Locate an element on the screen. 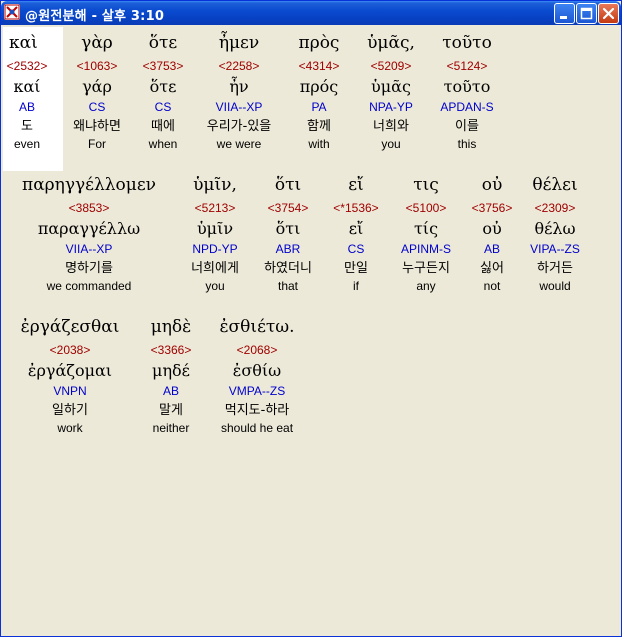 The height and width of the screenshot is (637, 622). word-mede: μηδὲ <3366> μηδέ AB 말게 neither is located at coordinates (171, 377).